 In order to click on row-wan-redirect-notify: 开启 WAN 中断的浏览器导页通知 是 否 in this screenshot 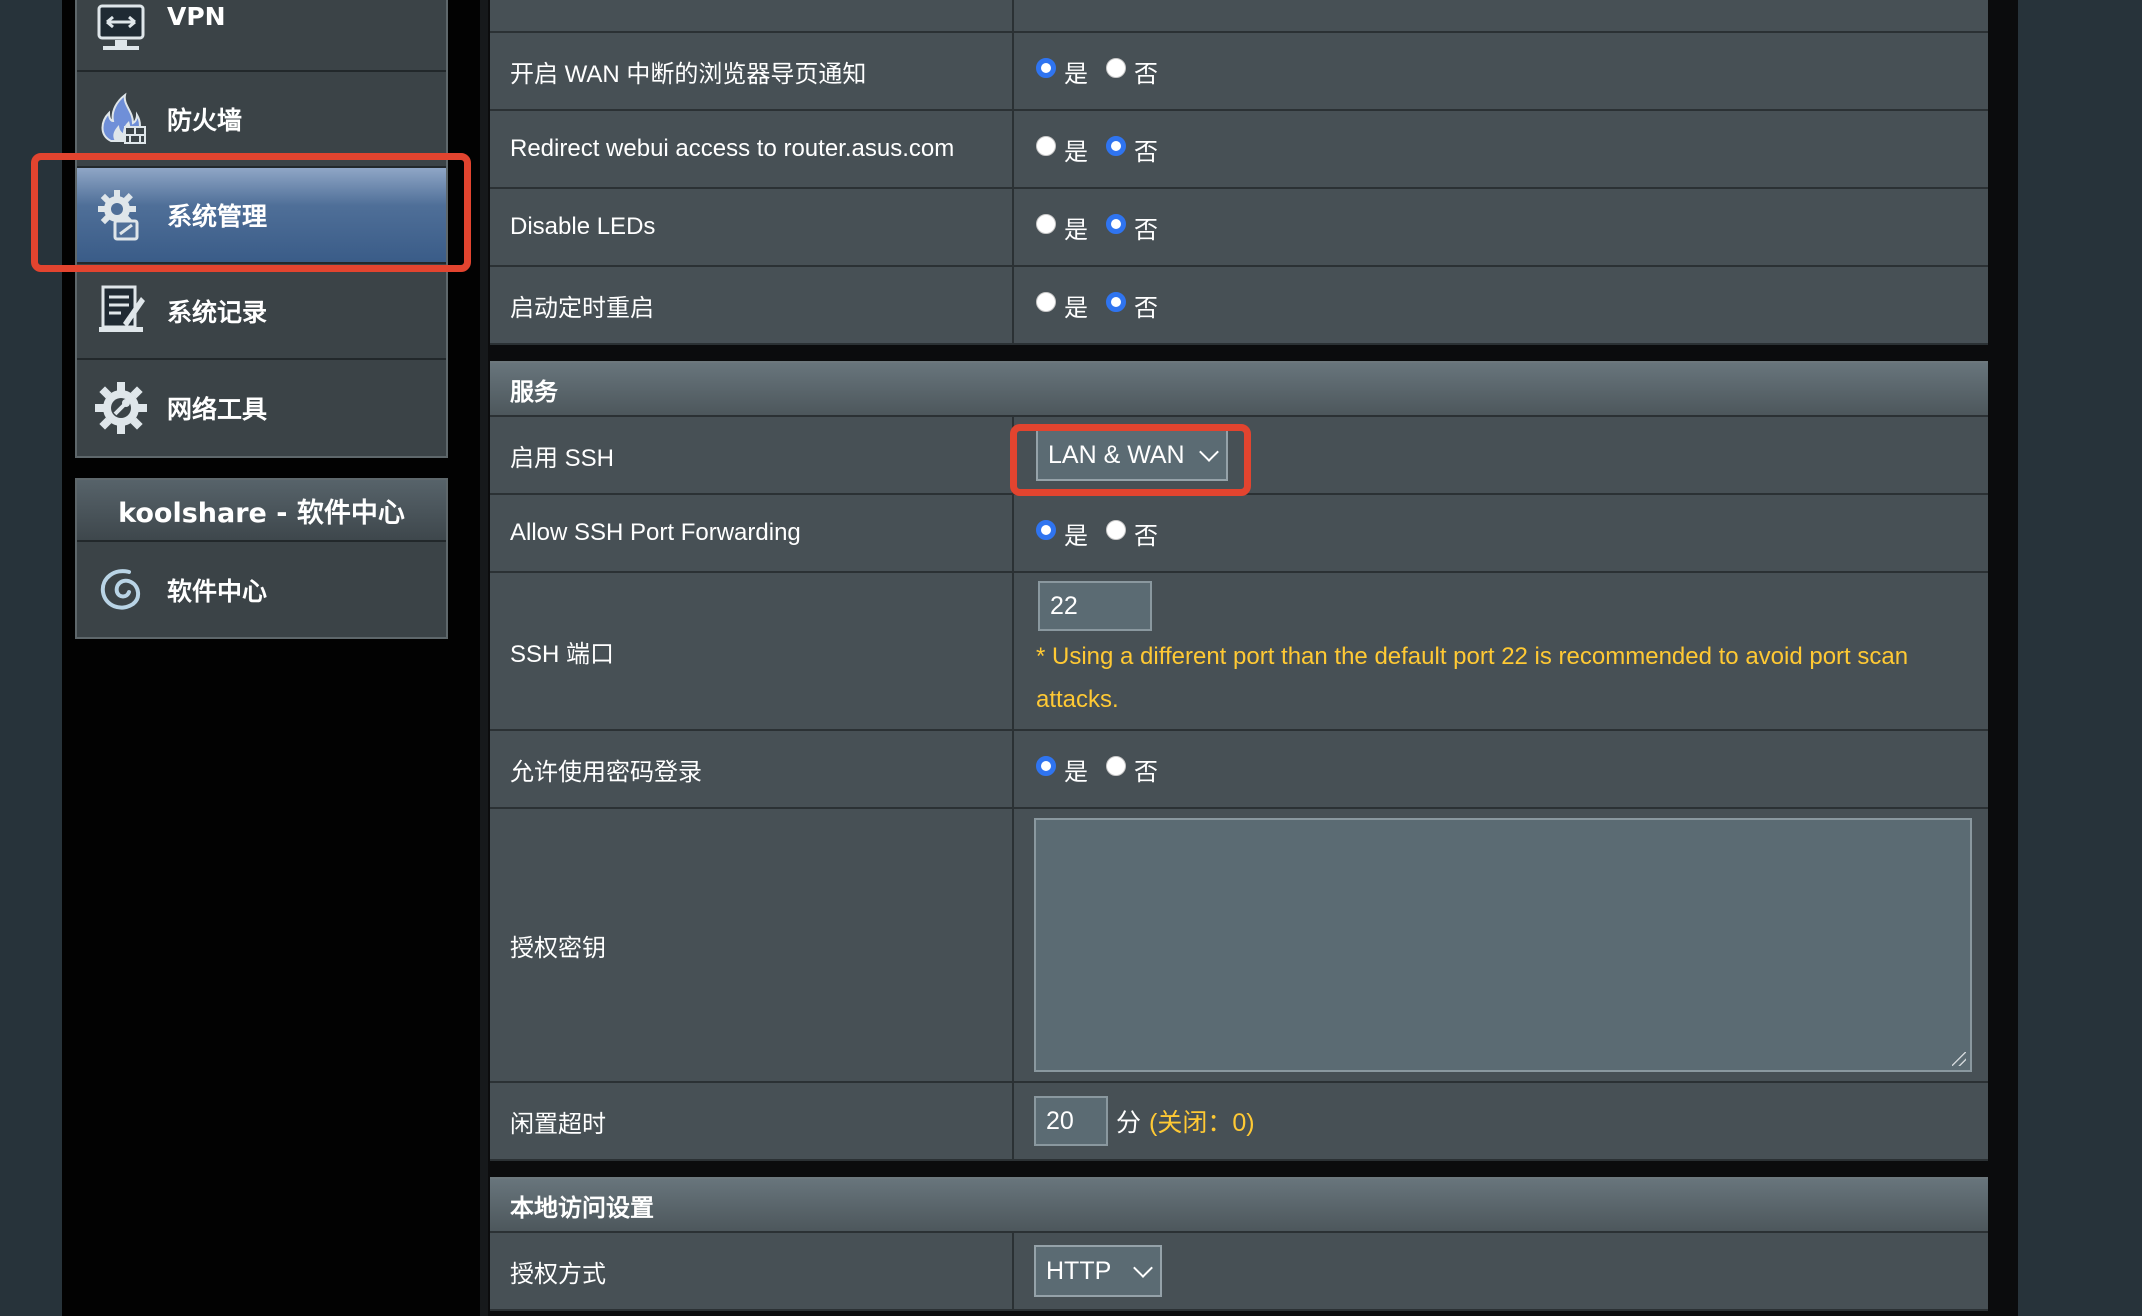, I will do `click(1239, 72)`.